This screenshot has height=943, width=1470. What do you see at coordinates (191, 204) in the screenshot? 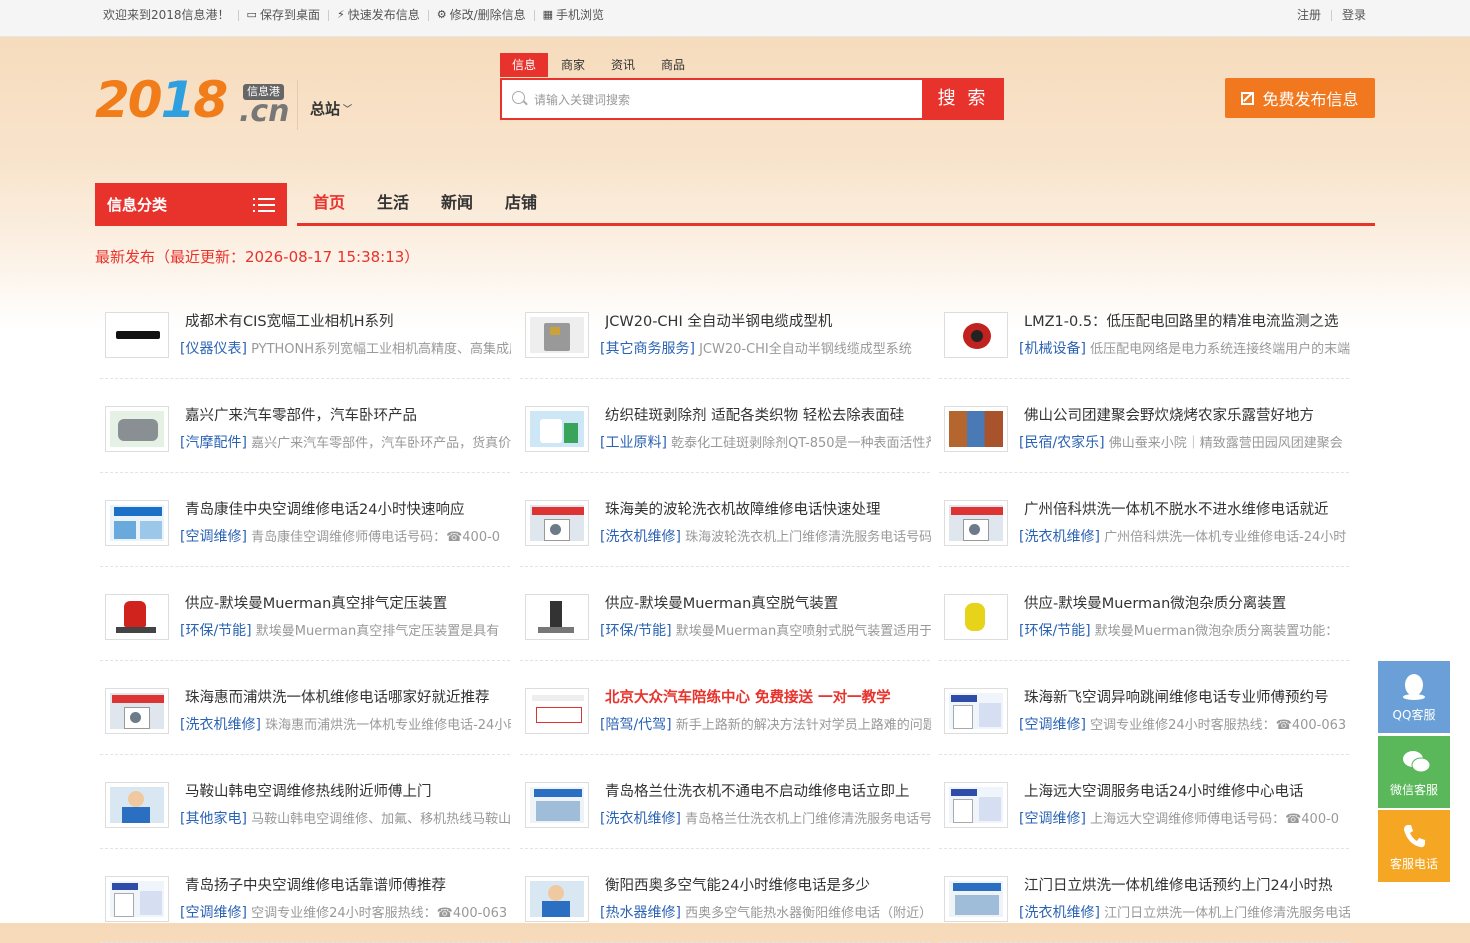
I see `category-menu-button: 信息分类` at bounding box center [191, 204].